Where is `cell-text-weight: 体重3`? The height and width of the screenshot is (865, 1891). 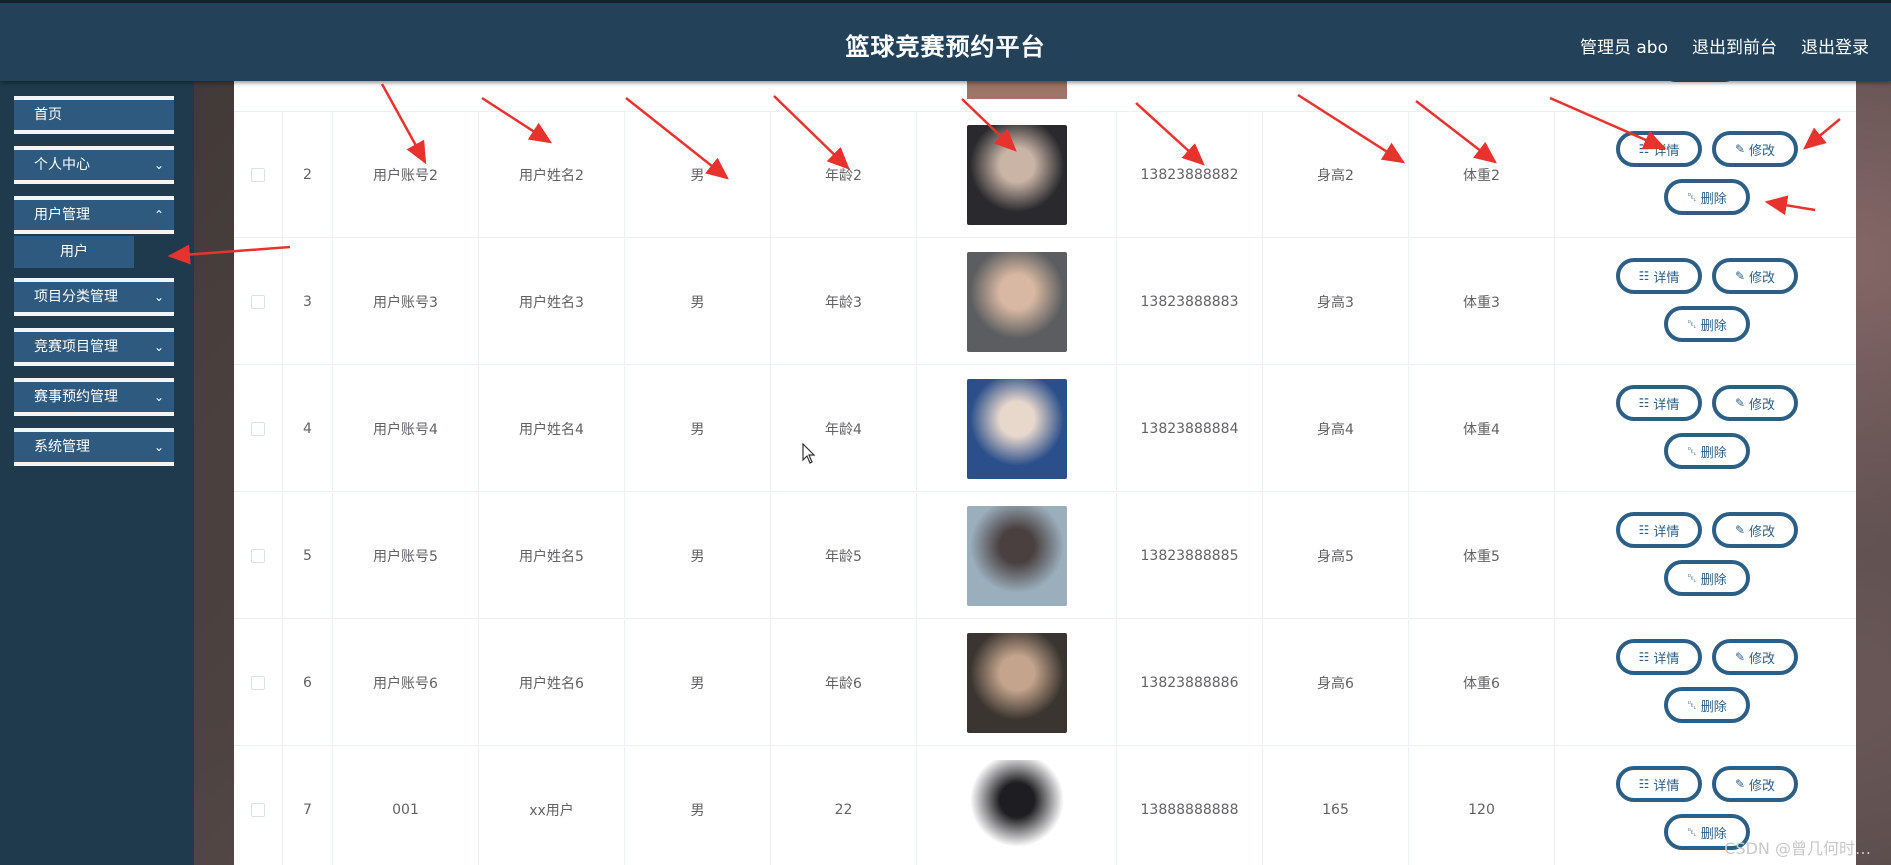 cell-text-weight: 体重3 is located at coordinates (1481, 303).